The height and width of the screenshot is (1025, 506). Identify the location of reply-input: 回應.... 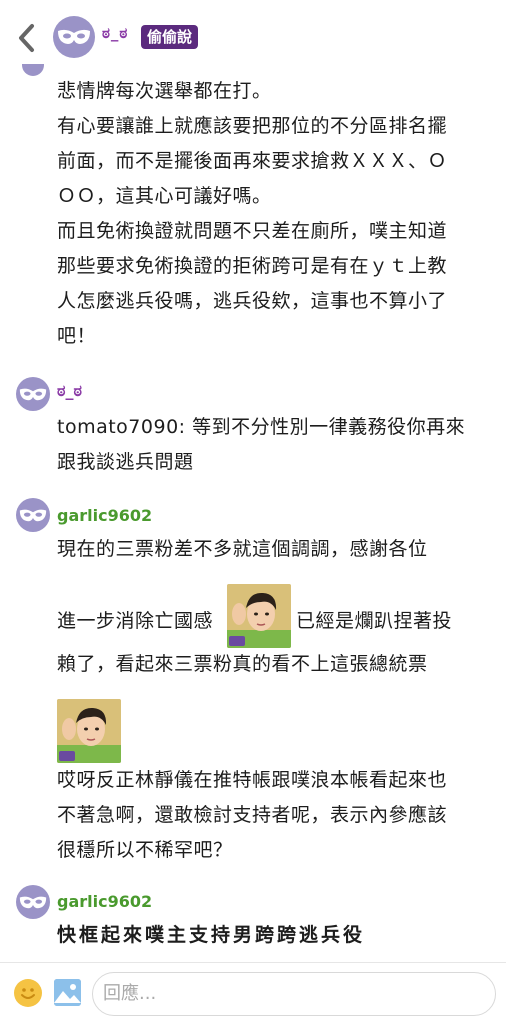
(294, 994).